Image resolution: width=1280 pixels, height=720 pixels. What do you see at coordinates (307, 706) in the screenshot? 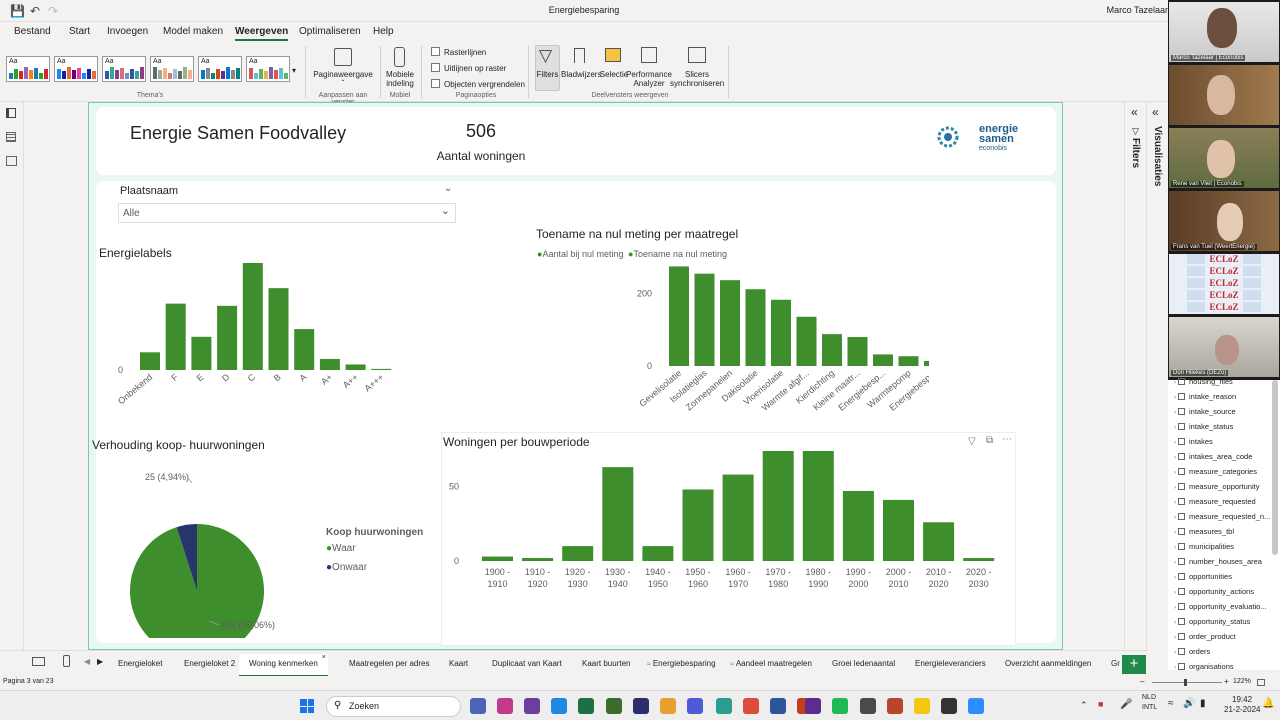
I see `windows-start-icon` at bounding box center [307, 706].